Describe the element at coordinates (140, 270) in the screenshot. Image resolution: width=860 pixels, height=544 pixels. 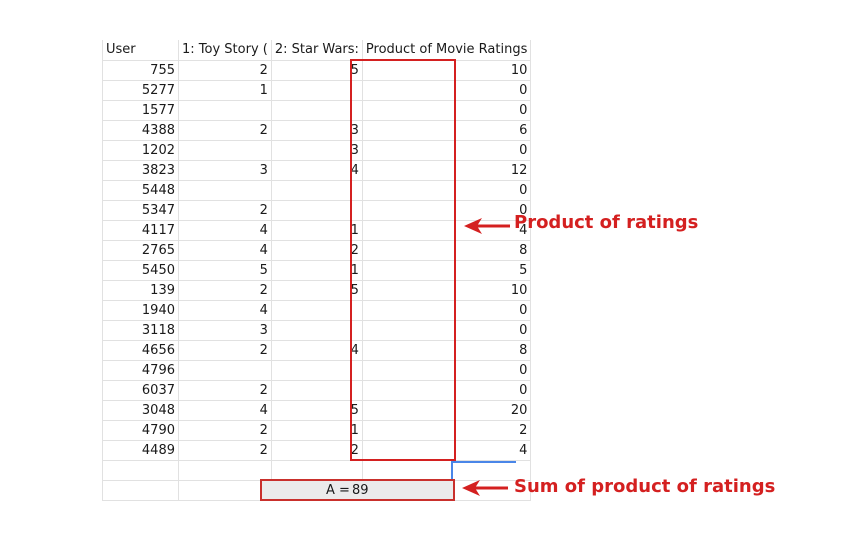
I see `table-cell: 5450` at that location.